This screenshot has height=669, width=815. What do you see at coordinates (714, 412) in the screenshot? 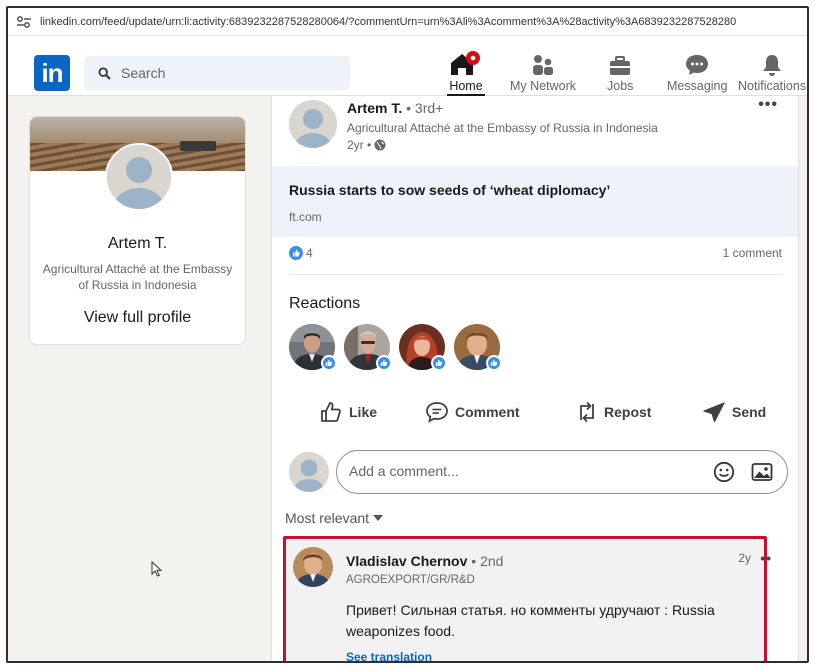
I see `send-icon` at bounding box center [714, 412].